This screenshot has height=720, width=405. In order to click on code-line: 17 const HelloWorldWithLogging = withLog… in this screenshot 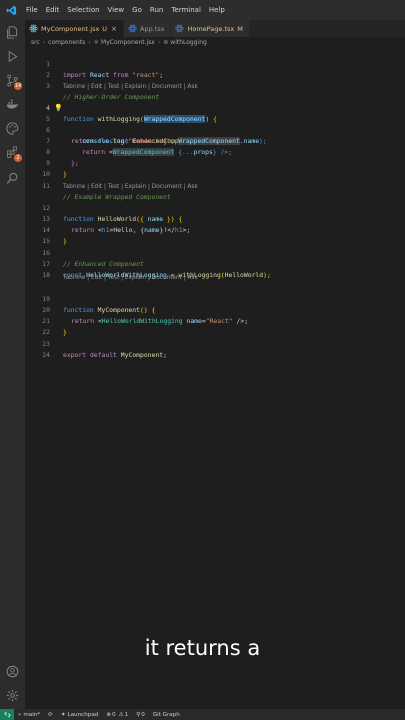, I will do `click(215, 263)`.